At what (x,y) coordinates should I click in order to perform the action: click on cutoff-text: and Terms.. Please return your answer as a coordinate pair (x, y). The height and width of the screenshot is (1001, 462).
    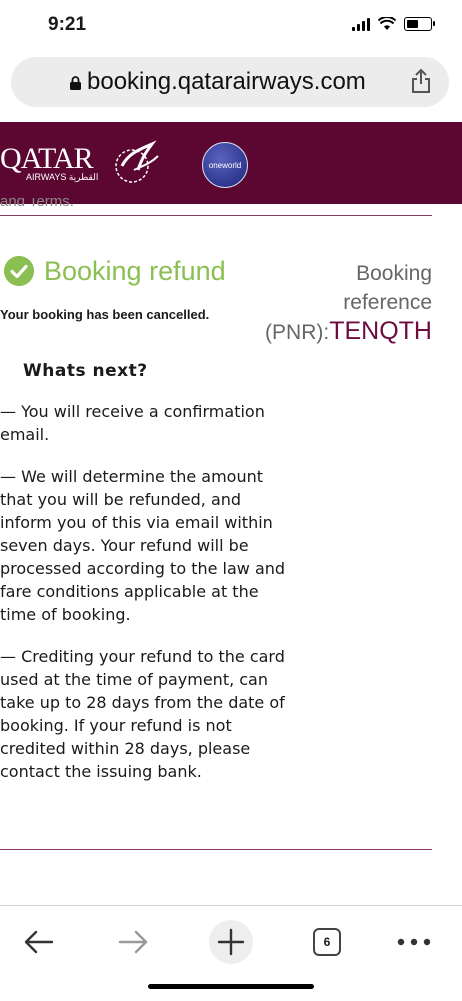
    Looking at the image, I should click on (37, 202).